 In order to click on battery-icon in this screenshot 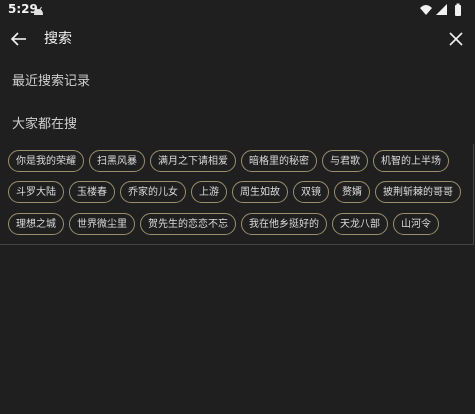, I will do `click(458, 9)`.